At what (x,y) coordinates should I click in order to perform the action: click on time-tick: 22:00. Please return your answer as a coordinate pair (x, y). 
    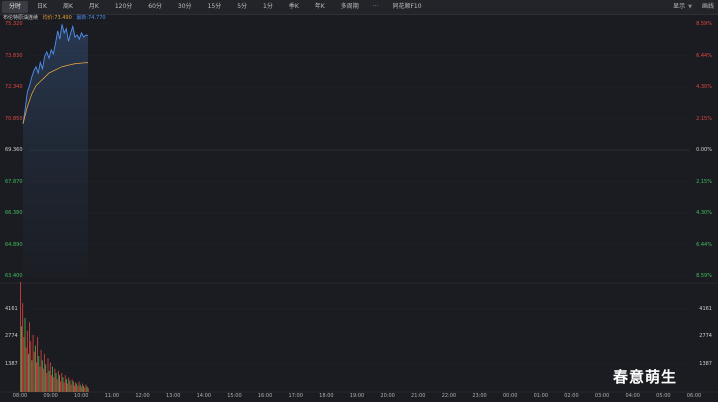
    Looking at the image, I should click on (449, 396).